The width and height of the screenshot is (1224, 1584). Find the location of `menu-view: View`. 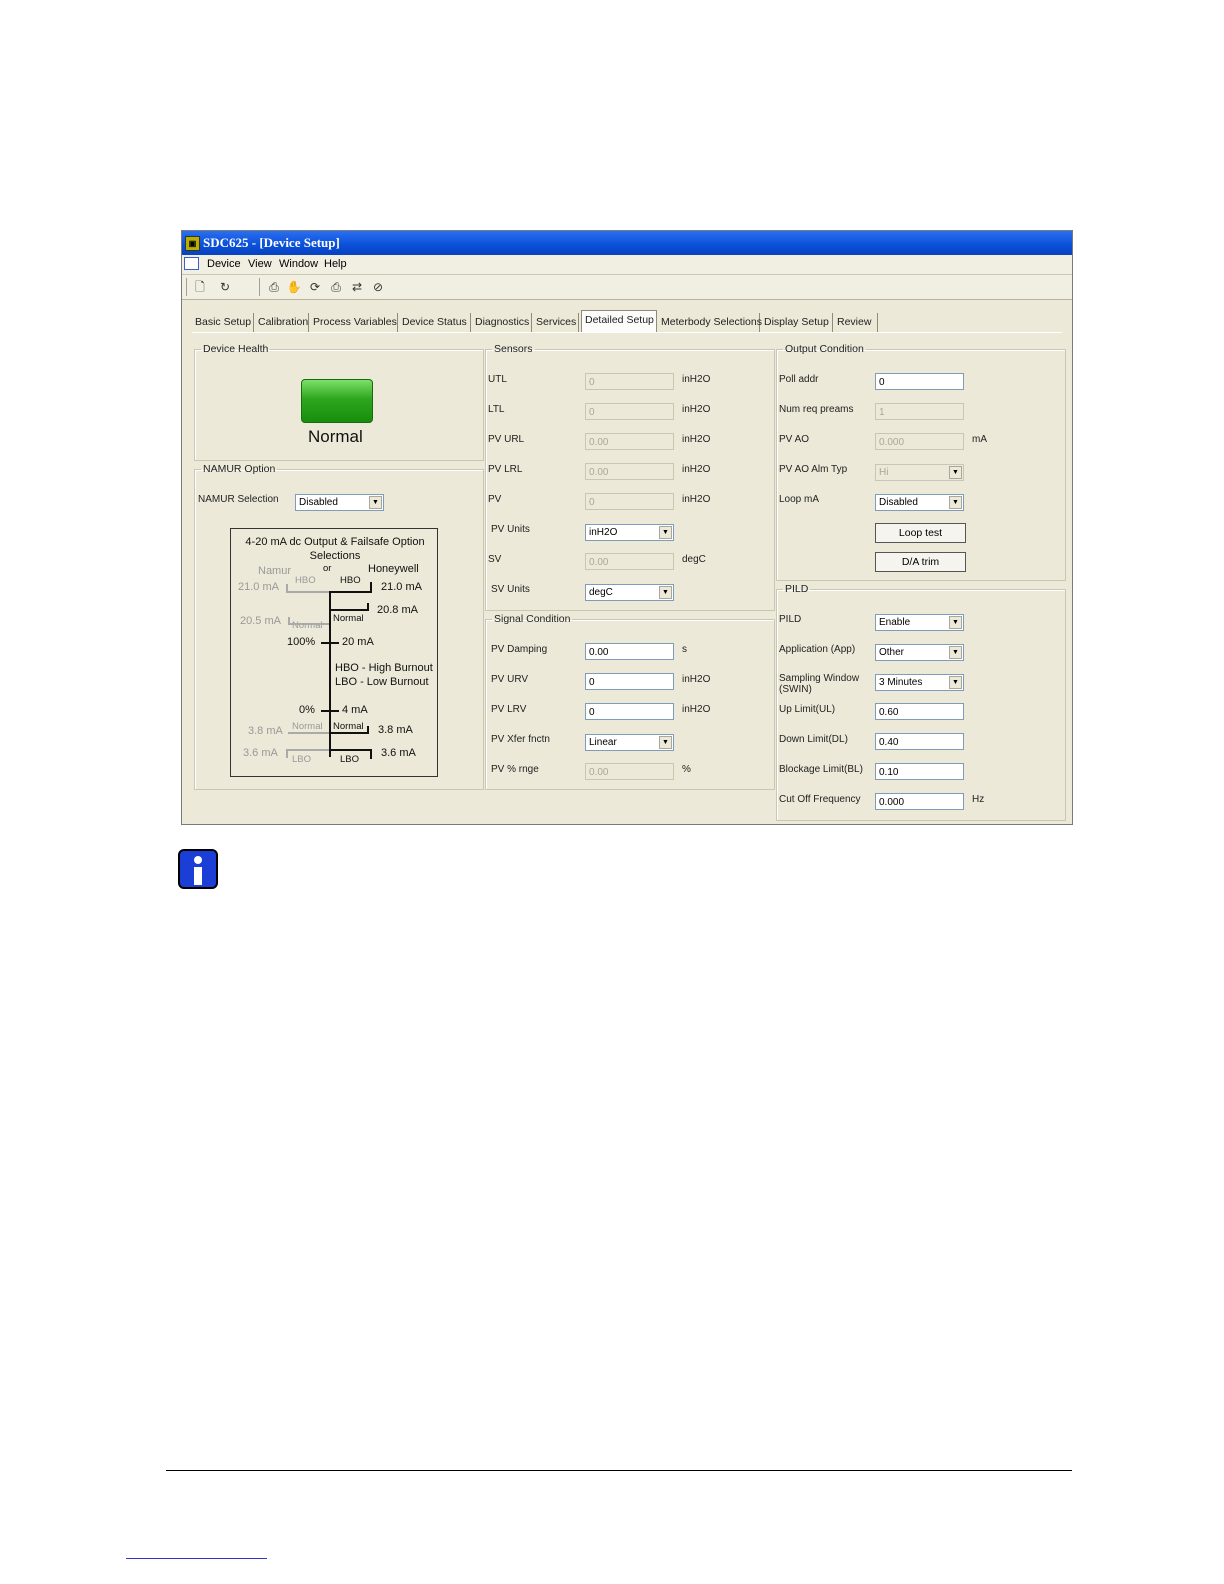

menu-view: View is located at coordinates (260, 264).